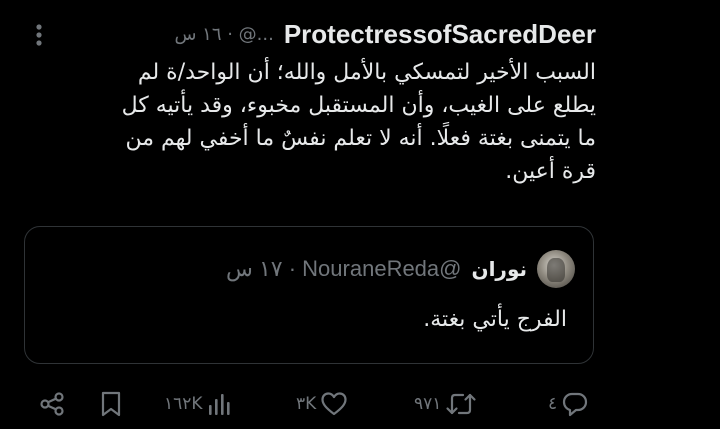 This screenshot has width=720, height=429. Describe the element at coordinates (306, 404) in the screenshot. I see `like-count: ٣K` at that location.